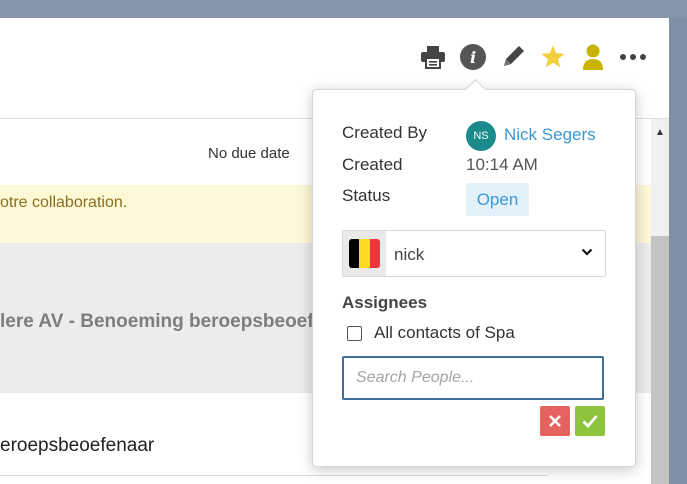  I want to click on checkmark-icon, so click(590, 421).